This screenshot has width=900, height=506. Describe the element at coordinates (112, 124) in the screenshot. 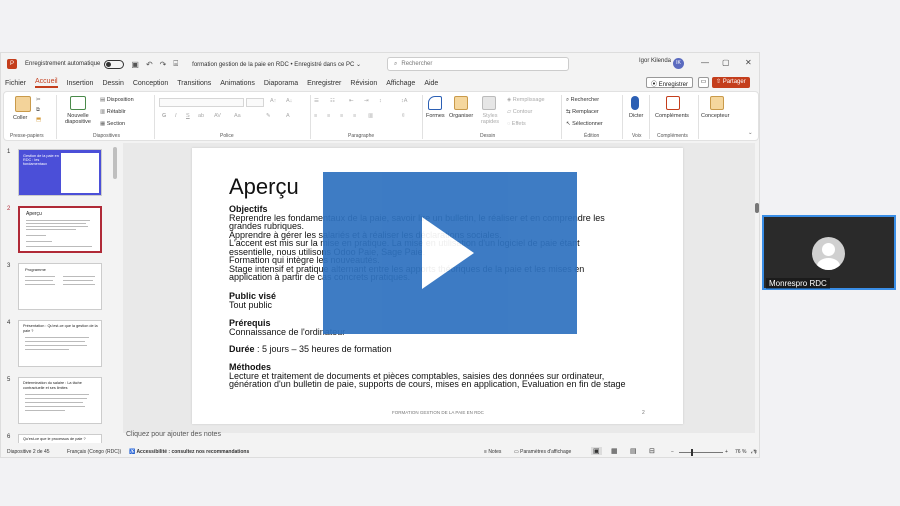

I see `section-button: ▦ Section` at that location.